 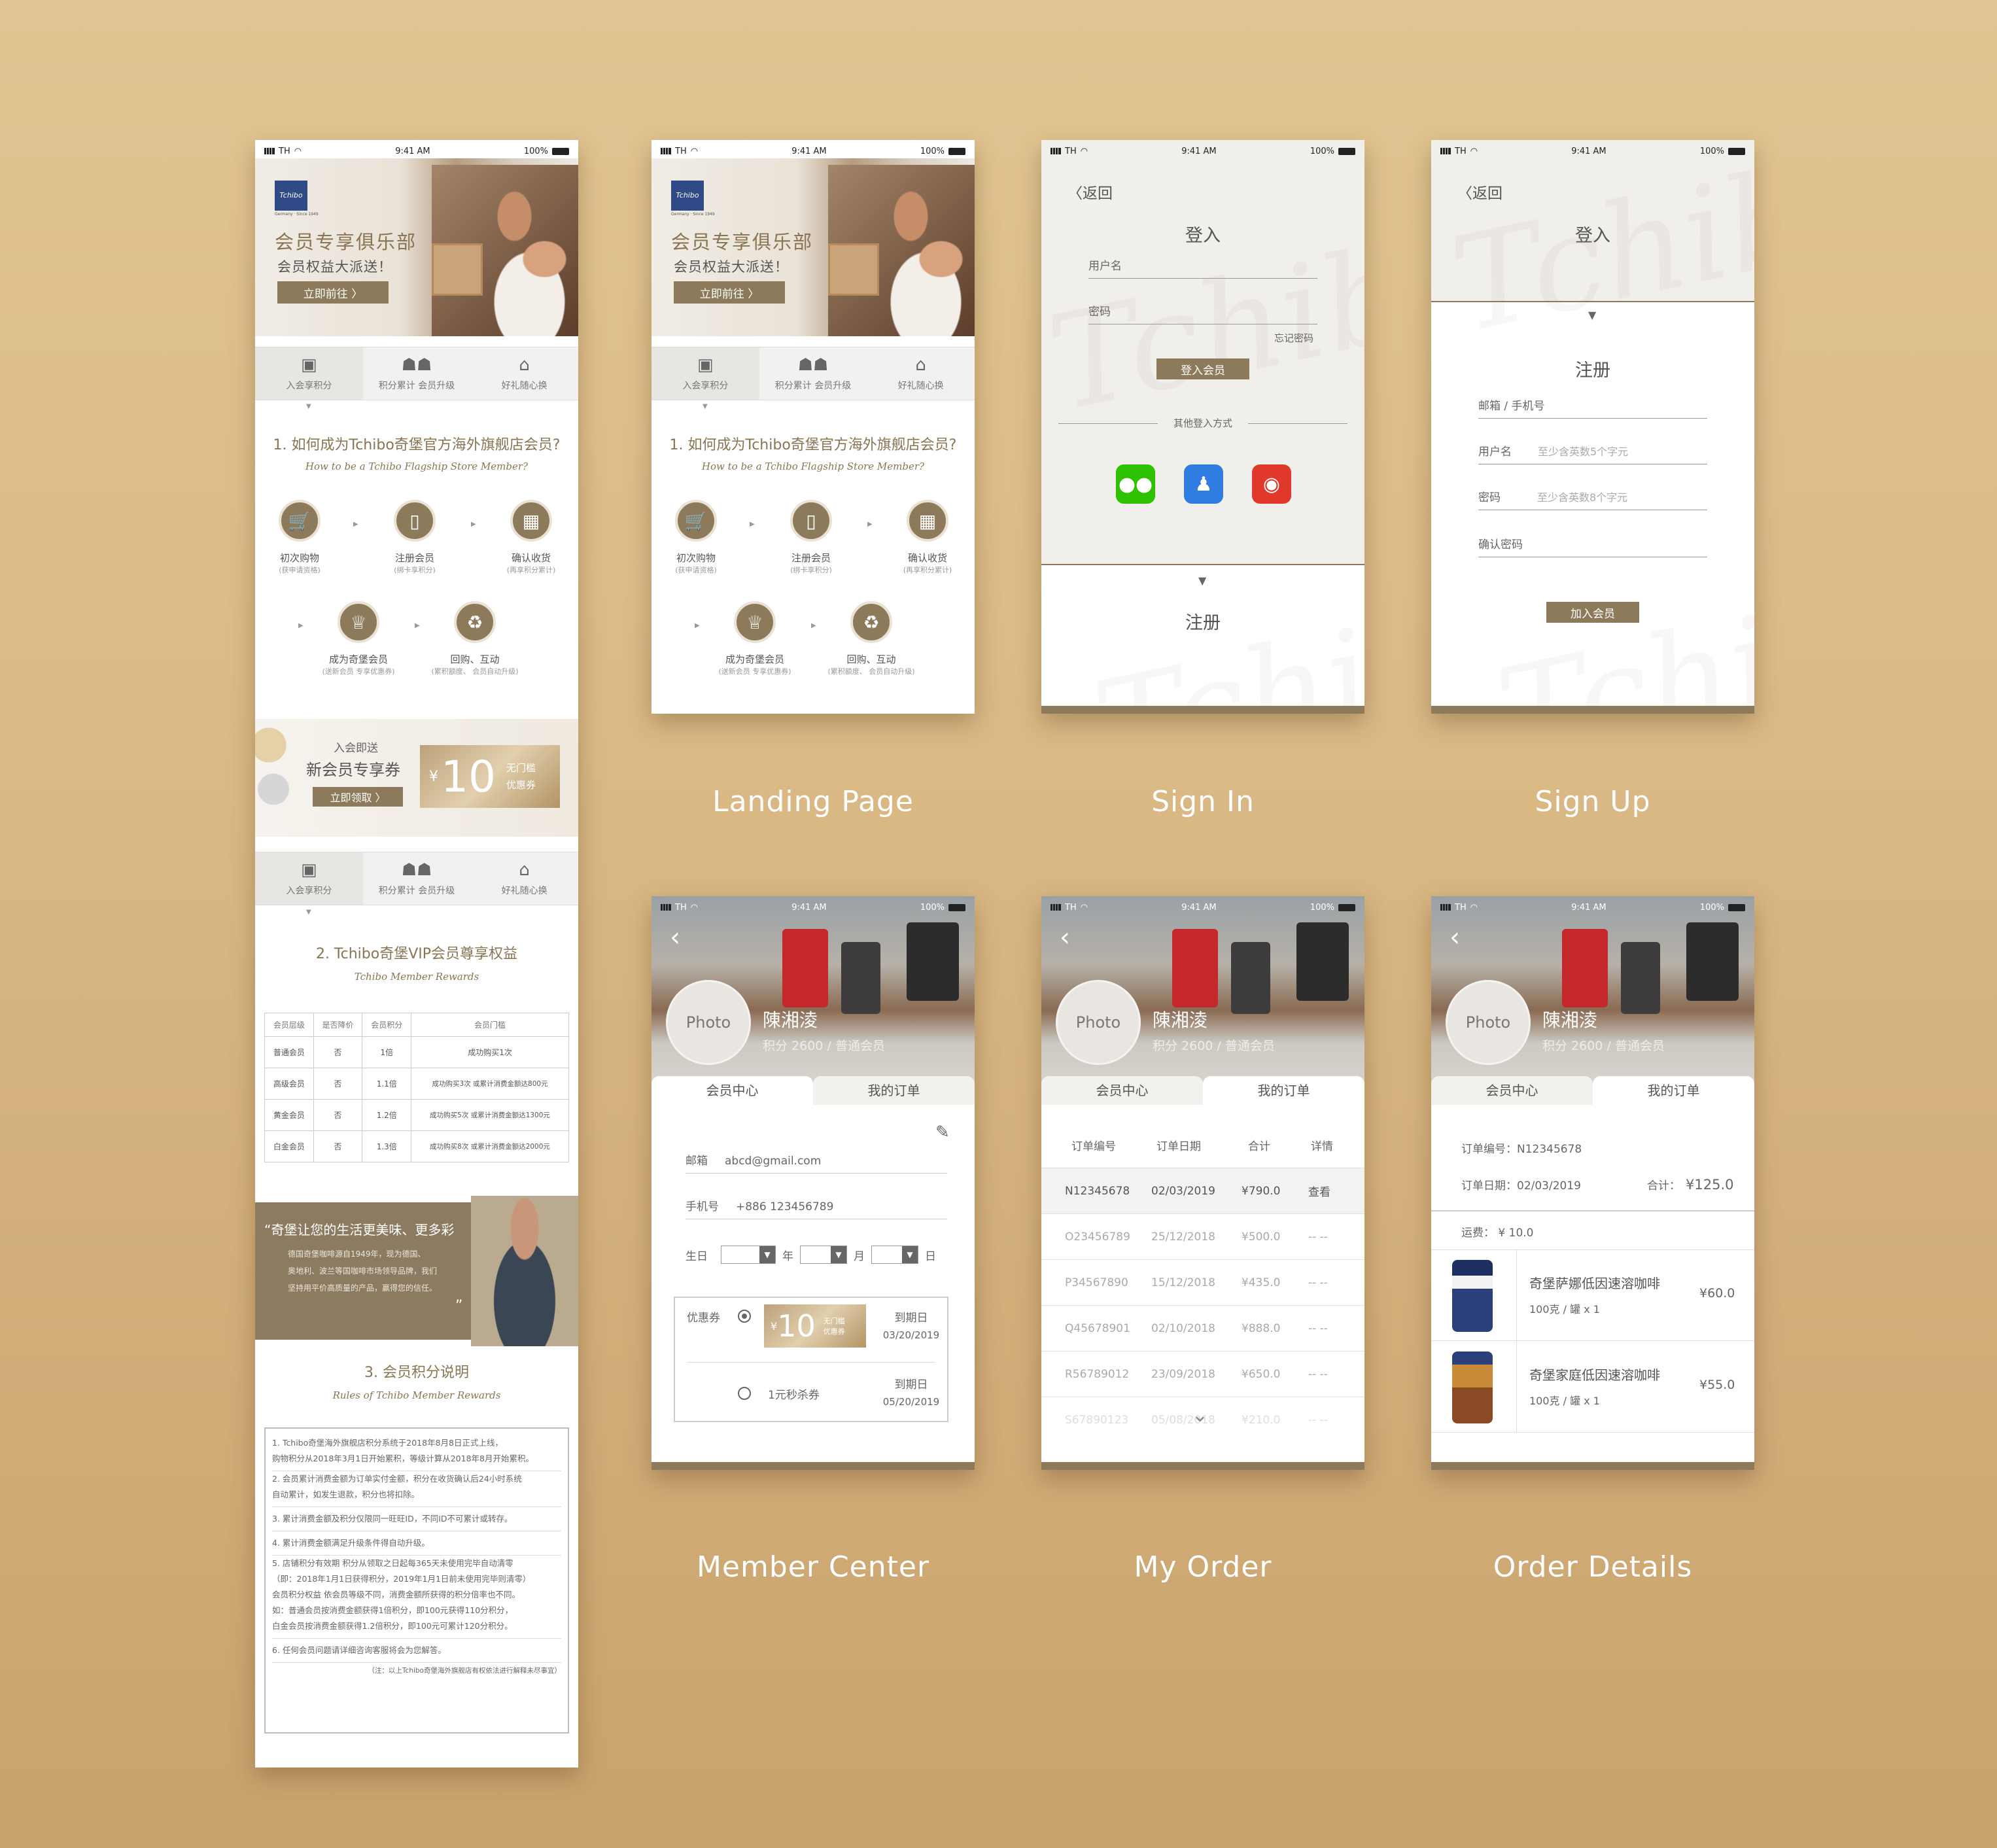 I want to click on chevron-left-icon: 〈, so click(x=1464, y=193).